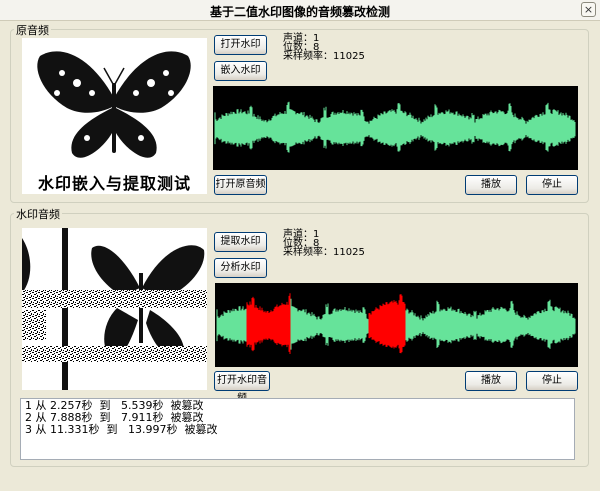  What do you see at coordinates (324, 244) in the screenshot?
I see `watermarked-audio-info: 声道：1 位数：8 采样频率：11025` at bounding box center [324, 244].